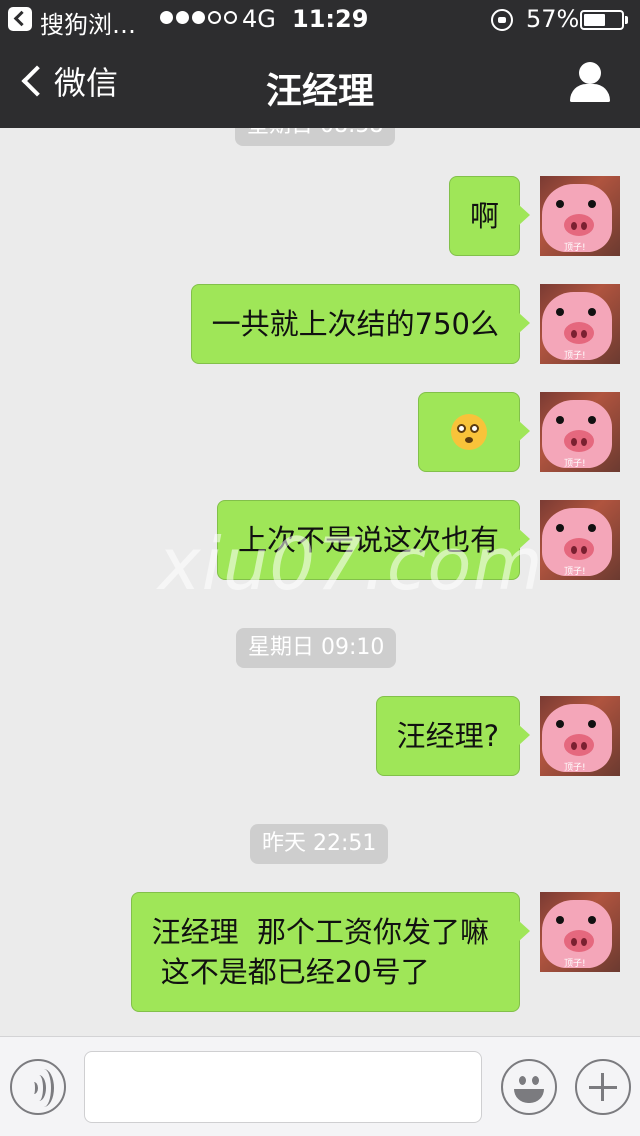 Image resolution: width=640 pixels, height=1136 pixels. I want to click on message-row: 汪经理 那个工资你发了嘛 这不是都已经20号了 顶子!, so click(375, 952).